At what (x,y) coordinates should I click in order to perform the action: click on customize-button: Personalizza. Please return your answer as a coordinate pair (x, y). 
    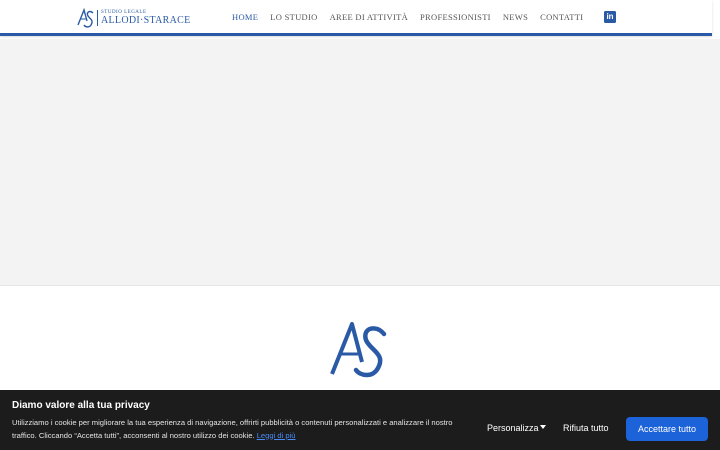
    Looking at the image, I should click on (516, 428).